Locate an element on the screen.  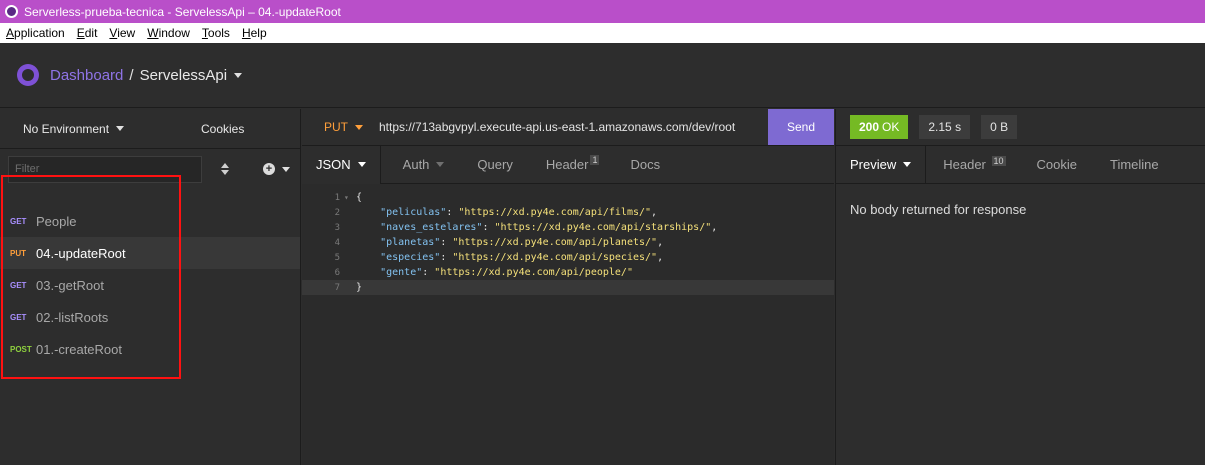
app-icon is located at coordinates (11, 11).